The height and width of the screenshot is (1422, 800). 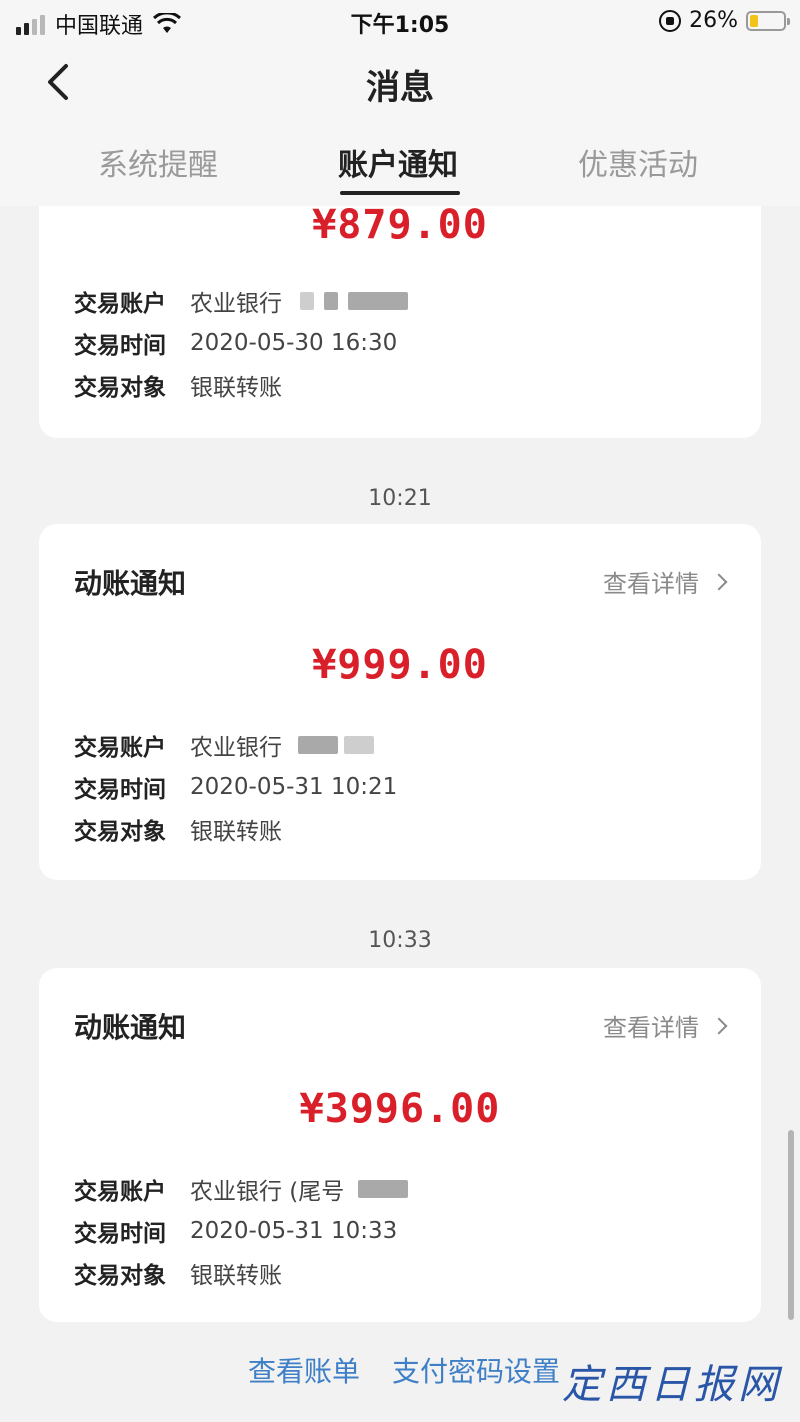 I want to click on view-bill-link: 查看账单, so click(x=304, y=1370).